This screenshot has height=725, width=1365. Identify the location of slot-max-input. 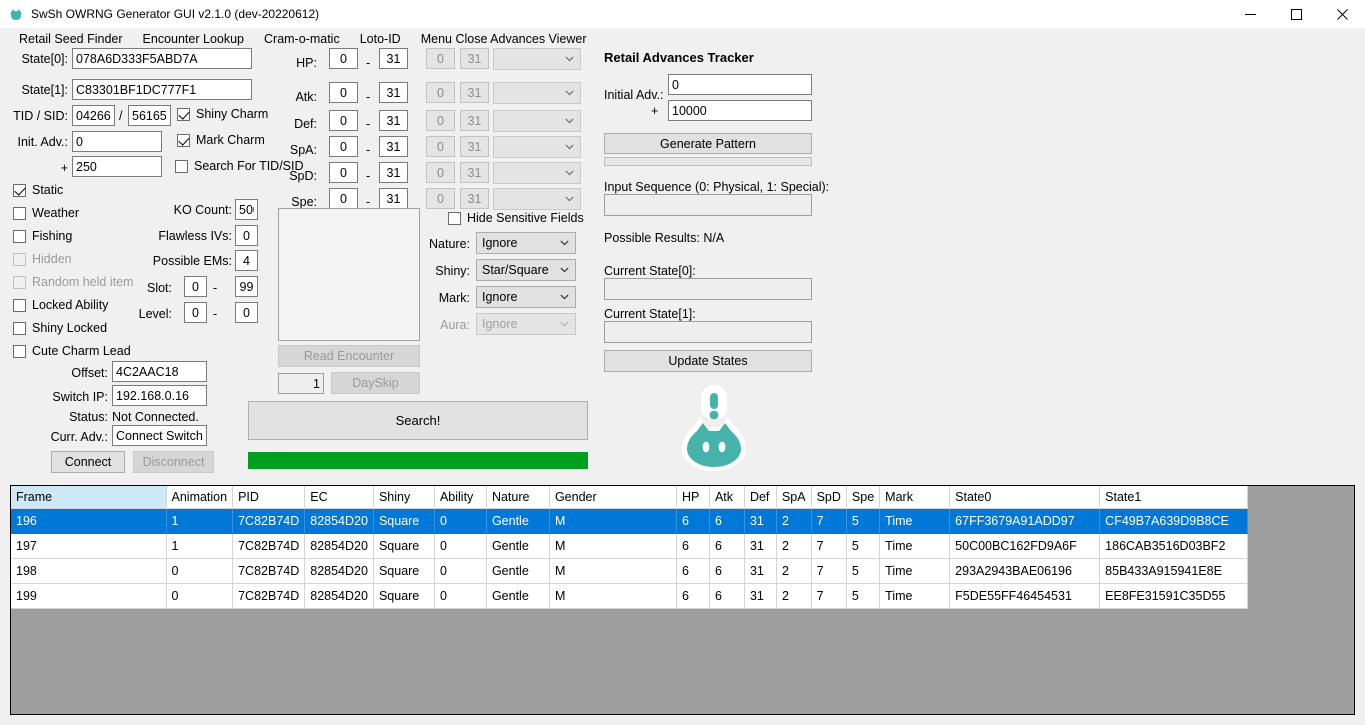
(246, 286).